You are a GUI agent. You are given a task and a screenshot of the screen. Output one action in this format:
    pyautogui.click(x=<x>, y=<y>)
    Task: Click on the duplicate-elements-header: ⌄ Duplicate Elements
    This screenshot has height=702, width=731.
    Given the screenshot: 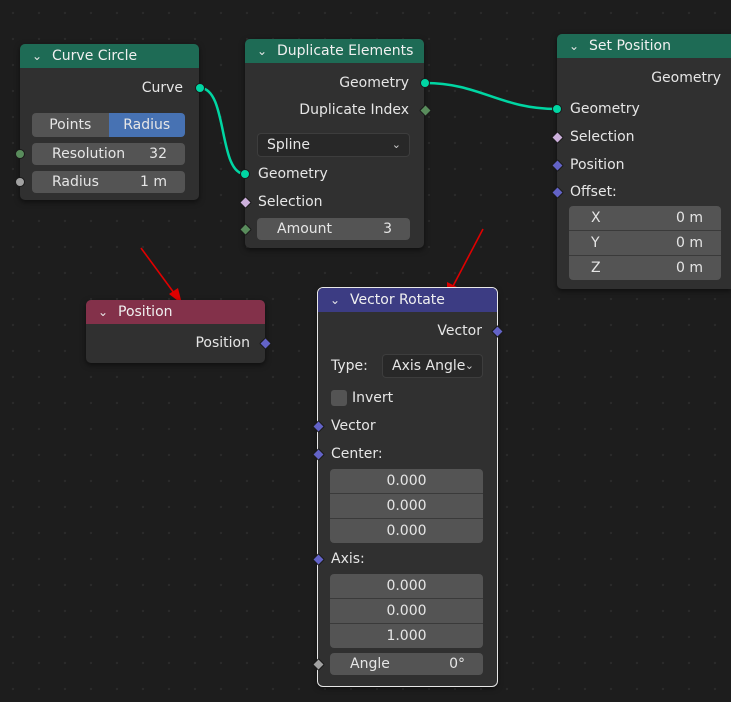 What is the action you would take?
    pyautogui.click(x=334, y=51)
    